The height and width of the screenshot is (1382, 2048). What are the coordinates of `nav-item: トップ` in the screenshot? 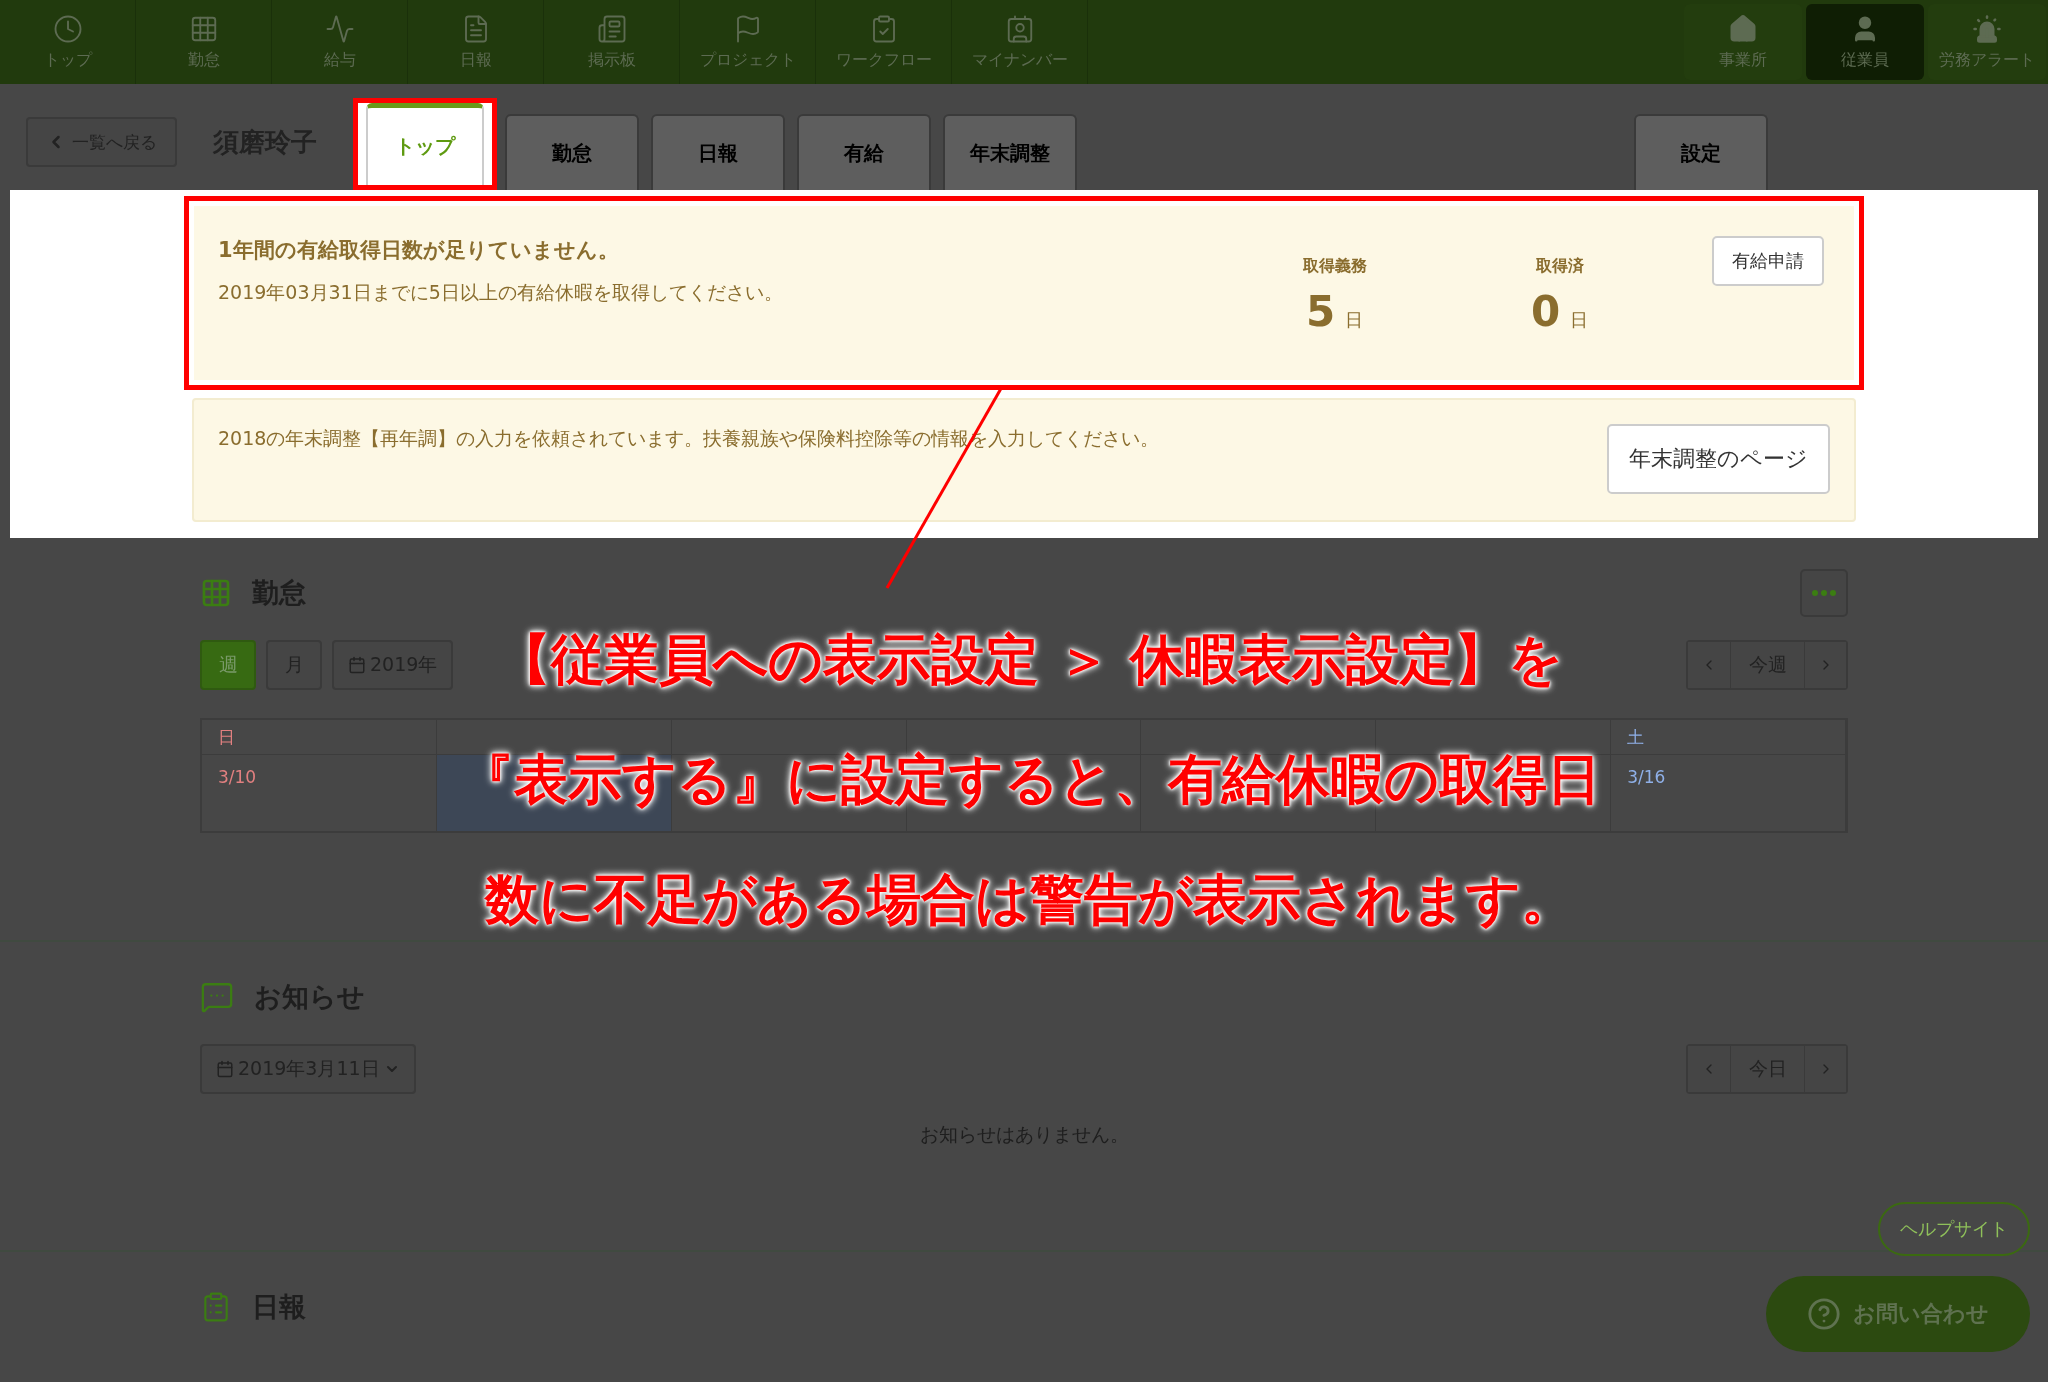 It's located at (68, 42).